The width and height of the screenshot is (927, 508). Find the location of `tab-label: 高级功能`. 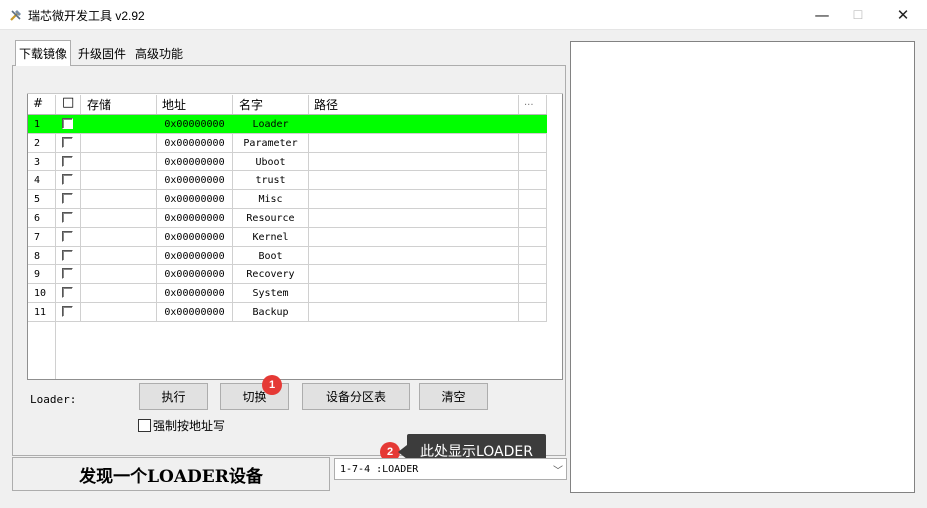

tab-label: 高级功能 is located at coordinates (158, 53).